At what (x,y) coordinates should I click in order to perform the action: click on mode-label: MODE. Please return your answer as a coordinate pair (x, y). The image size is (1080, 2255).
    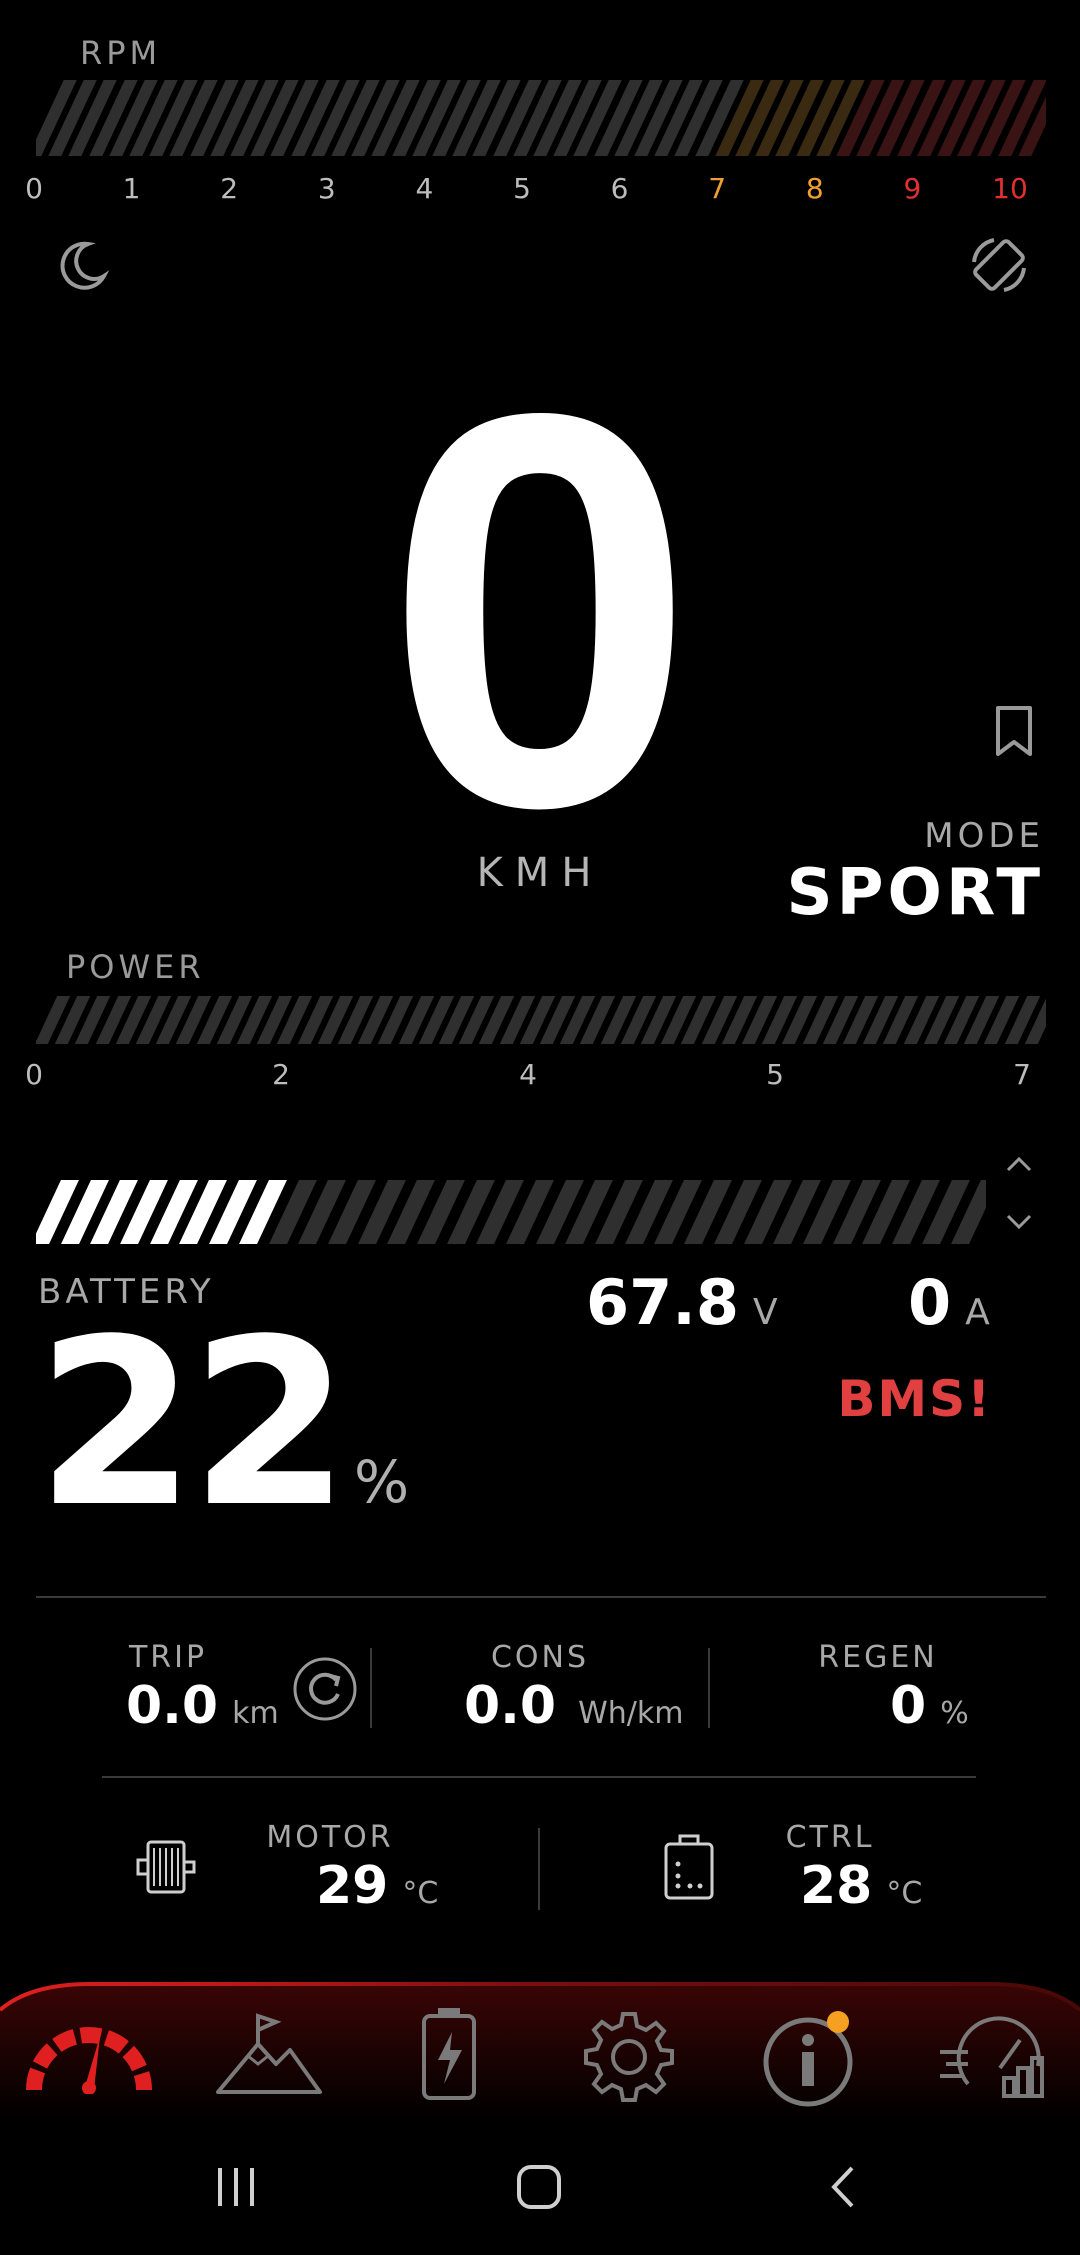
    Looking at the image, I should click on (984, 836).